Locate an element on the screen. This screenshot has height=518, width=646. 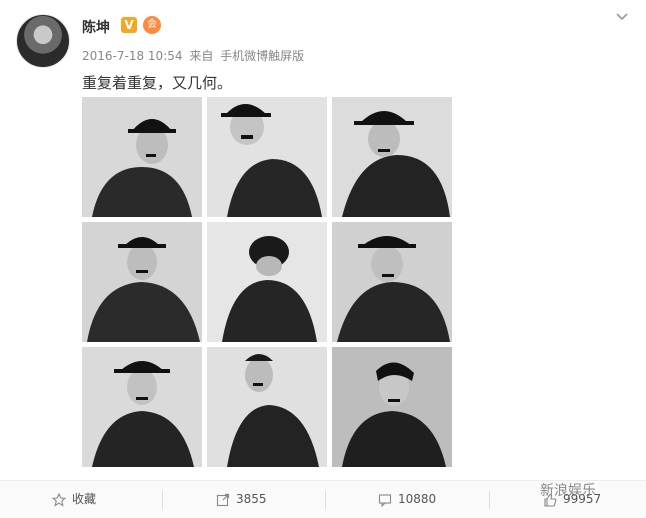
post-meta: 2016-7-18 10:54 来自 手机微博触屏版 is located at coordinates (194, 55).